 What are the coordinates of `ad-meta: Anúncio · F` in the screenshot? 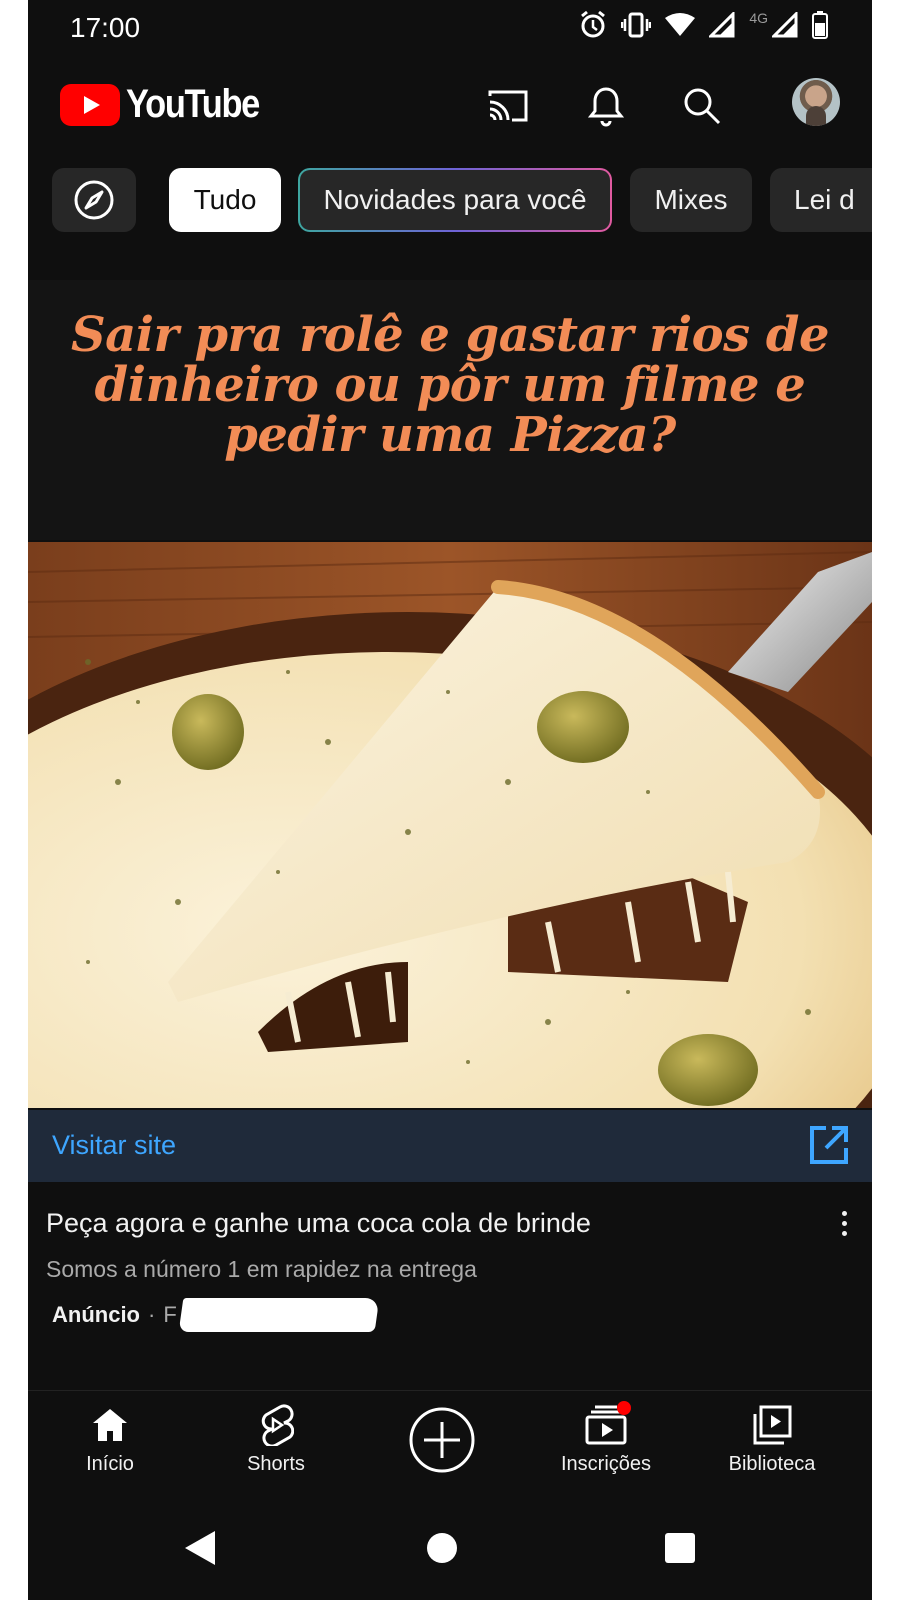 It's located at (216, 1315).